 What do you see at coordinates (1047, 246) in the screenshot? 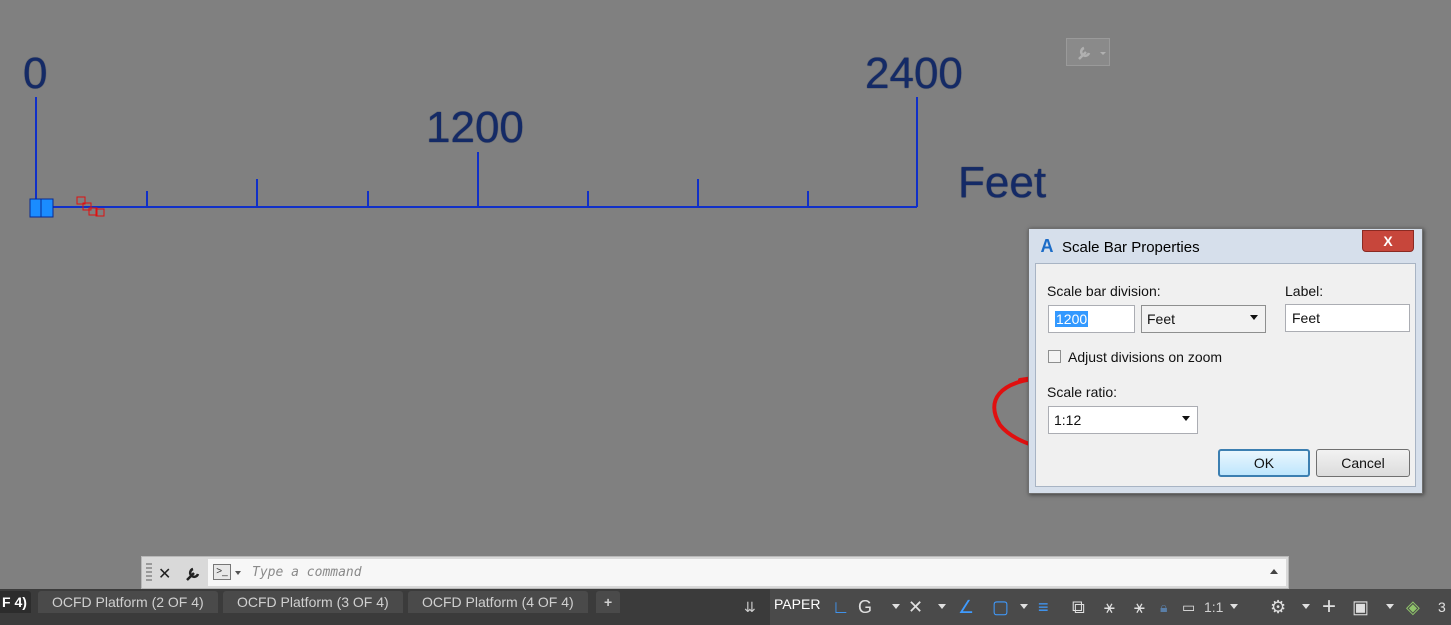
I see `autocad-app-icon: A` at bounding box center [1047, 246].